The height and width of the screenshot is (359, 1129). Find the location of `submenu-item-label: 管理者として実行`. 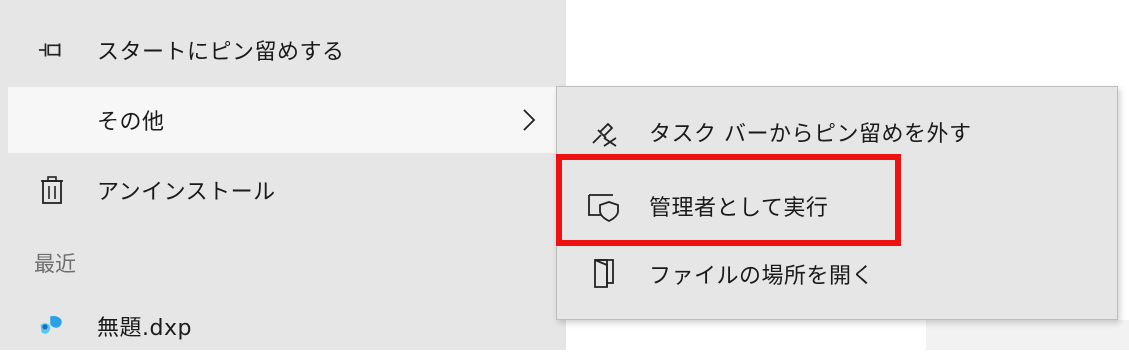

submenu-item-label: 管理者として実行 is located at coordinates (739, 208).